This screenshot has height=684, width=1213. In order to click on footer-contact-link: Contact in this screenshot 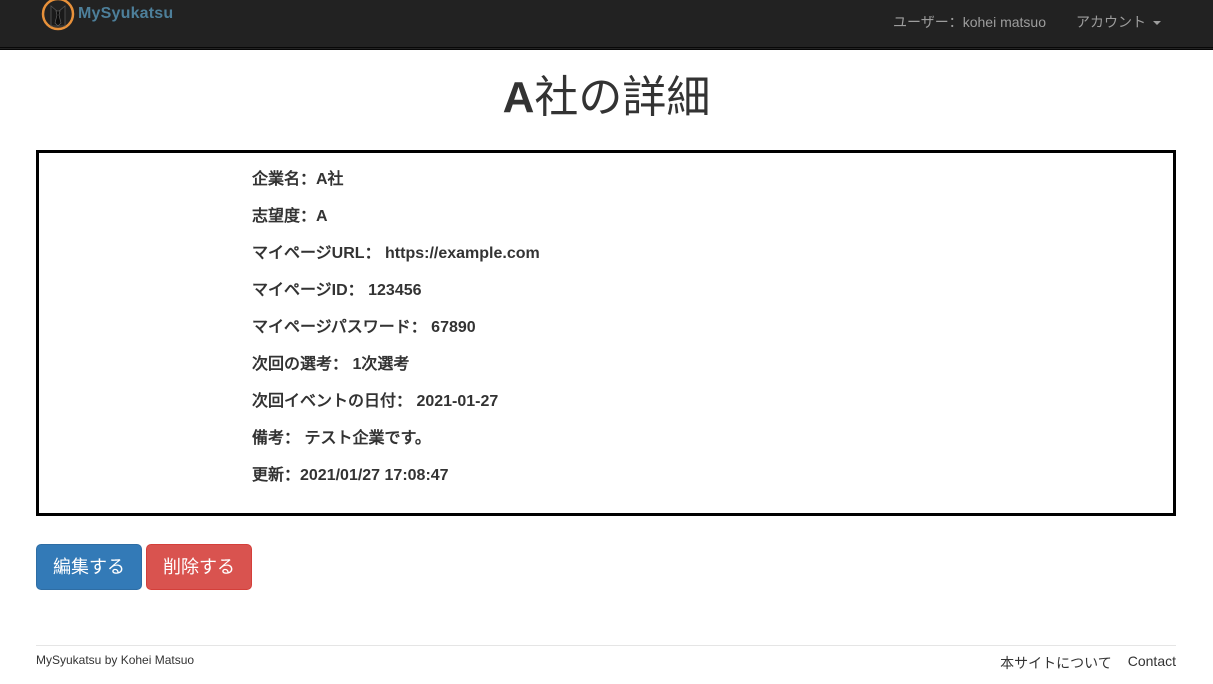, I will do `click(1152, 663)`.